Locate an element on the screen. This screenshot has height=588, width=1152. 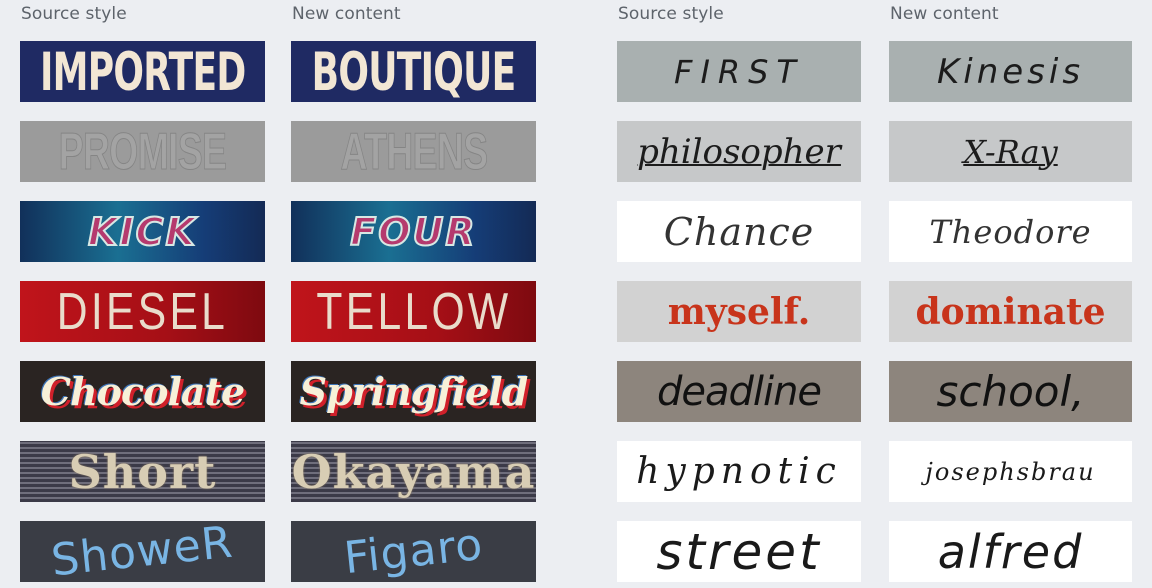
generated-text: Figaro is located at coordinates (413, 551).